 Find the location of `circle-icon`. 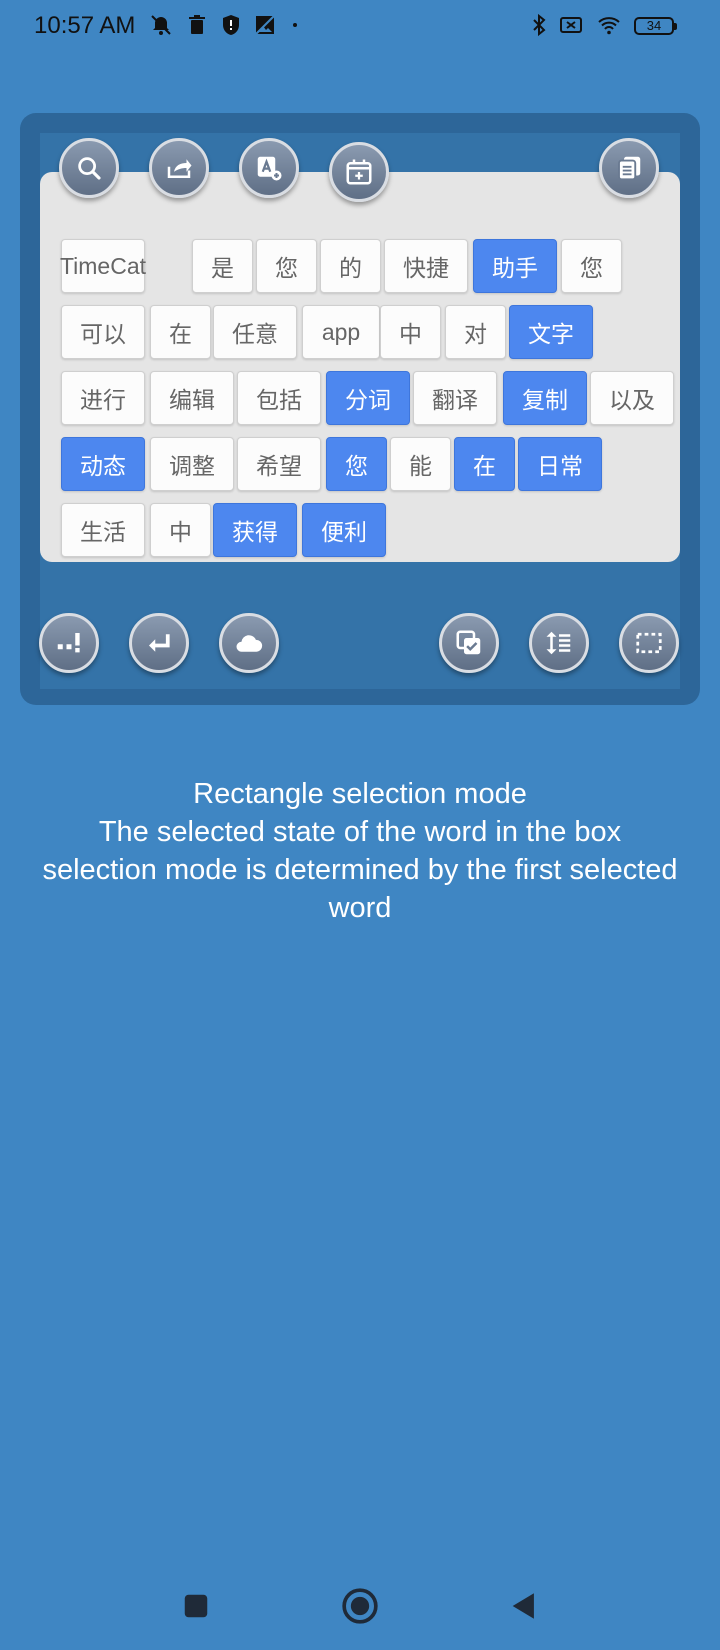

circle-icon is located at coordinates (360, 1606).